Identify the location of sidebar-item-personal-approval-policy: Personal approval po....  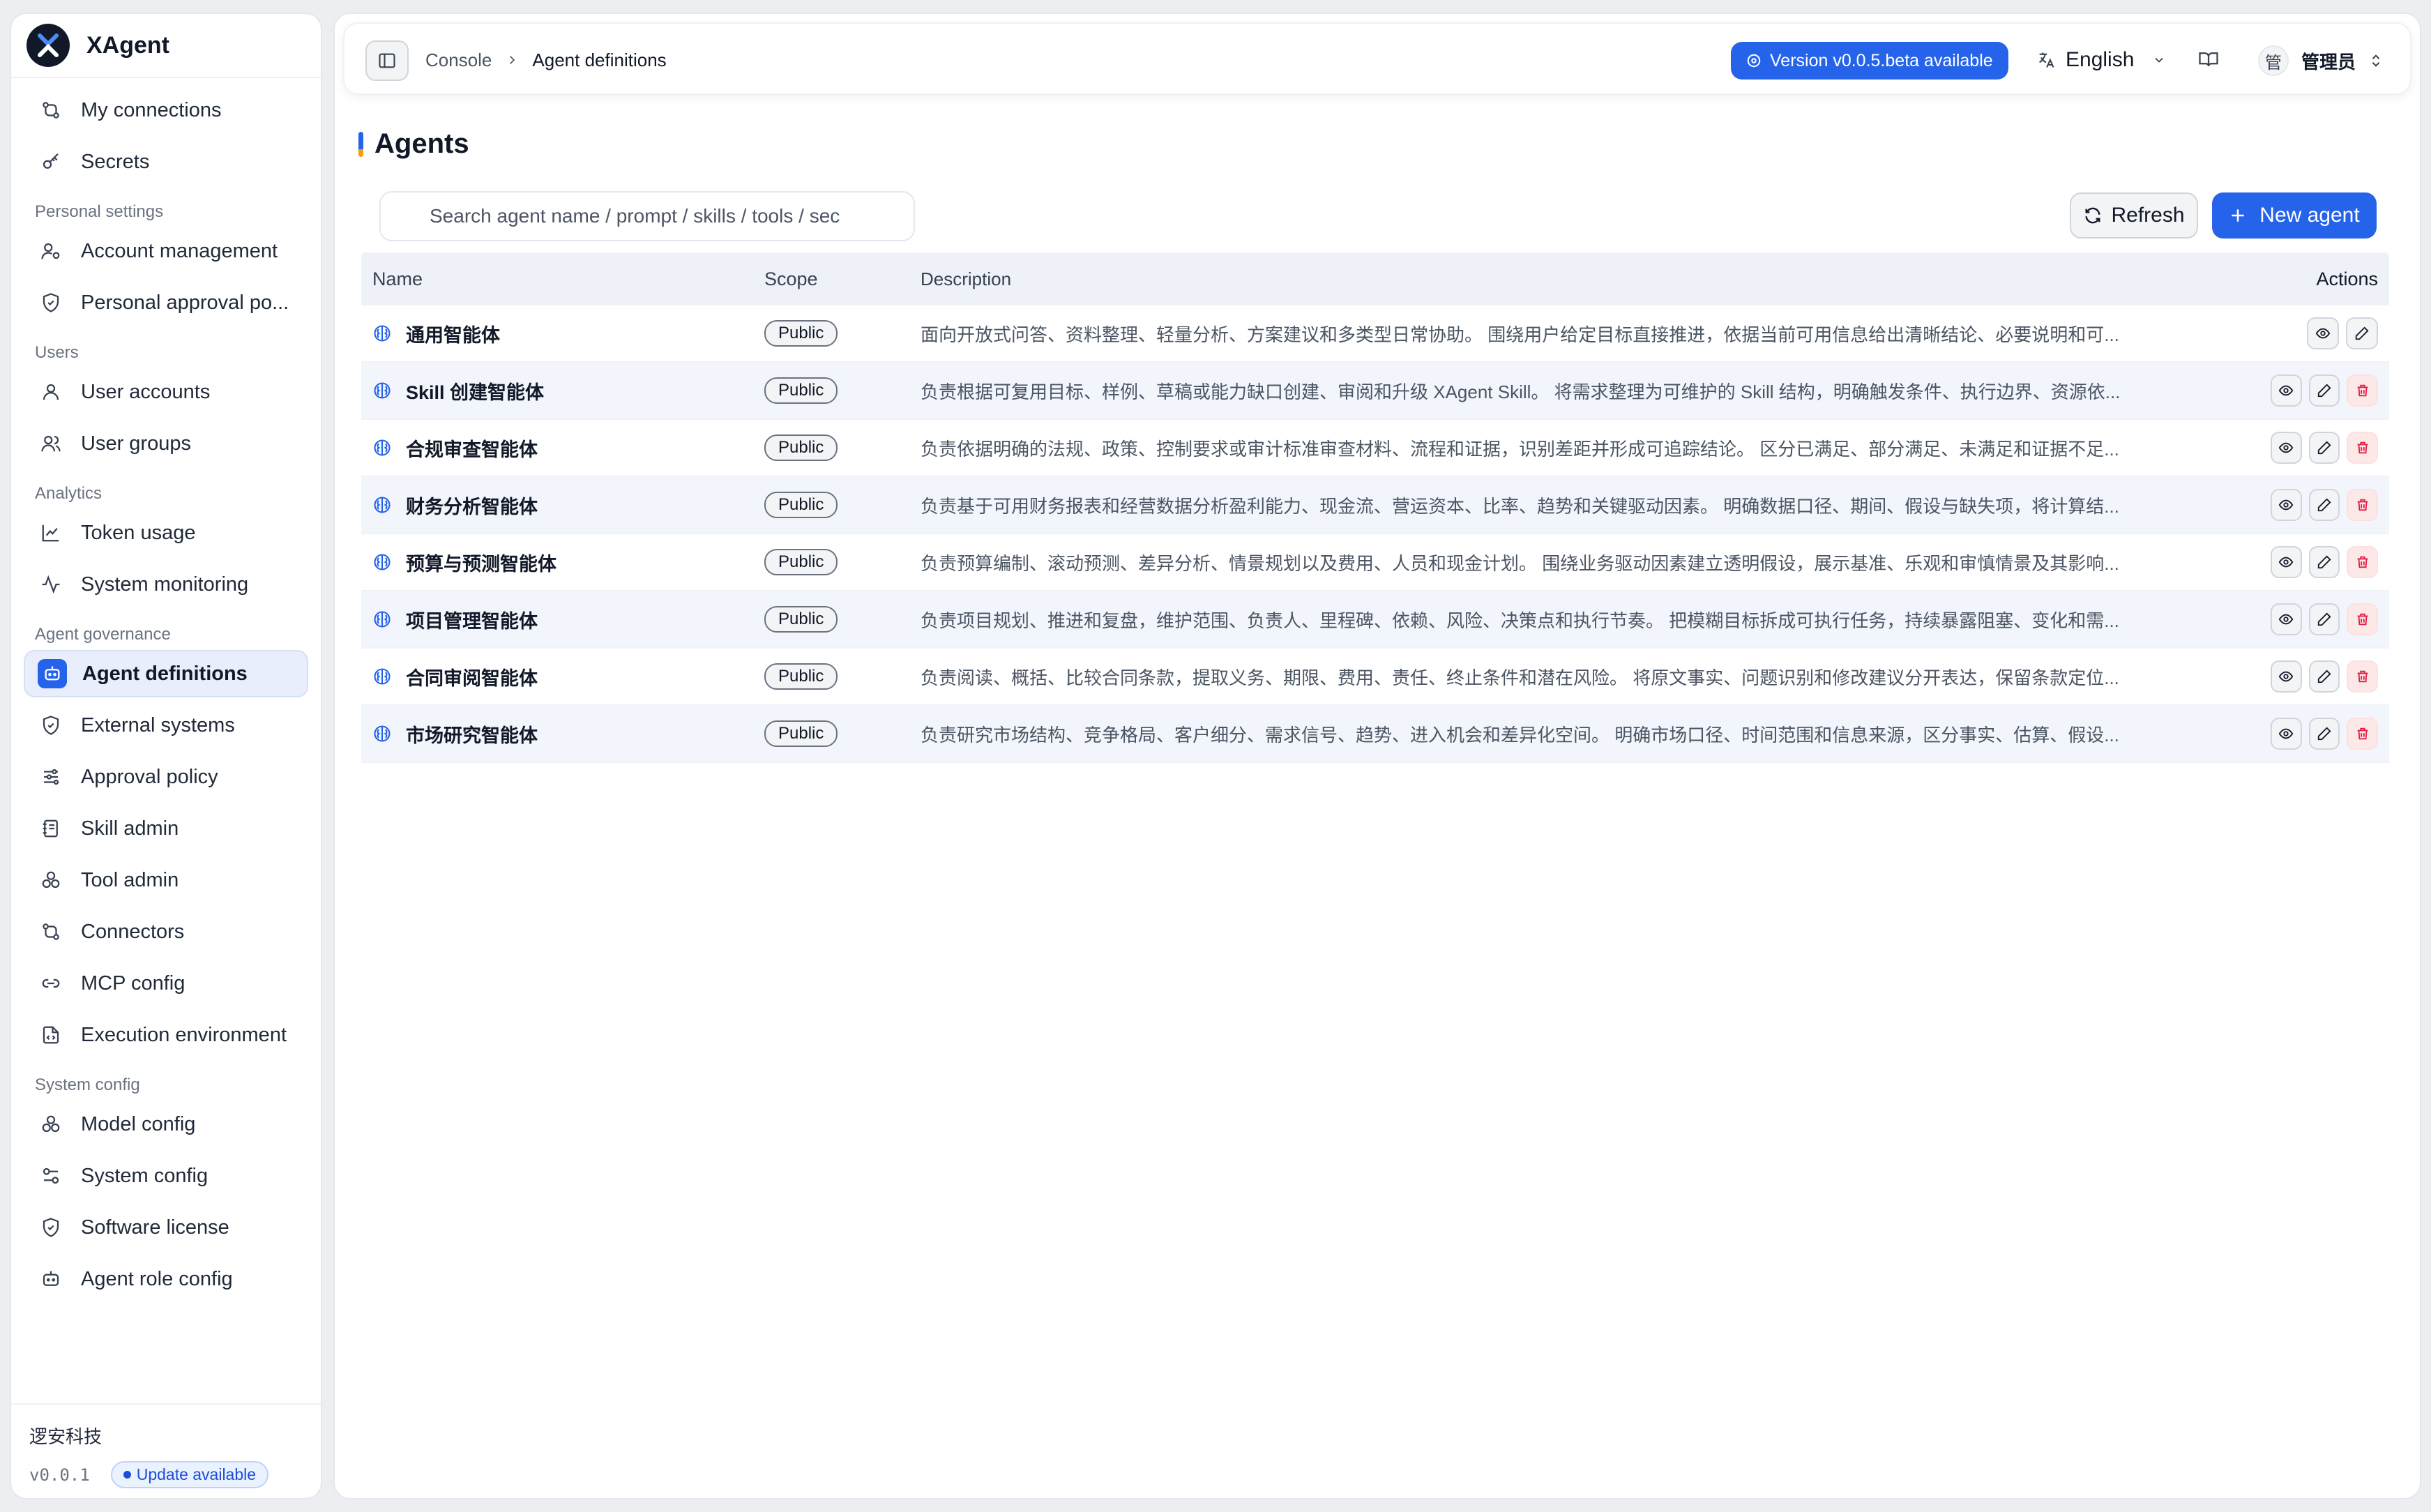
(166, 302).